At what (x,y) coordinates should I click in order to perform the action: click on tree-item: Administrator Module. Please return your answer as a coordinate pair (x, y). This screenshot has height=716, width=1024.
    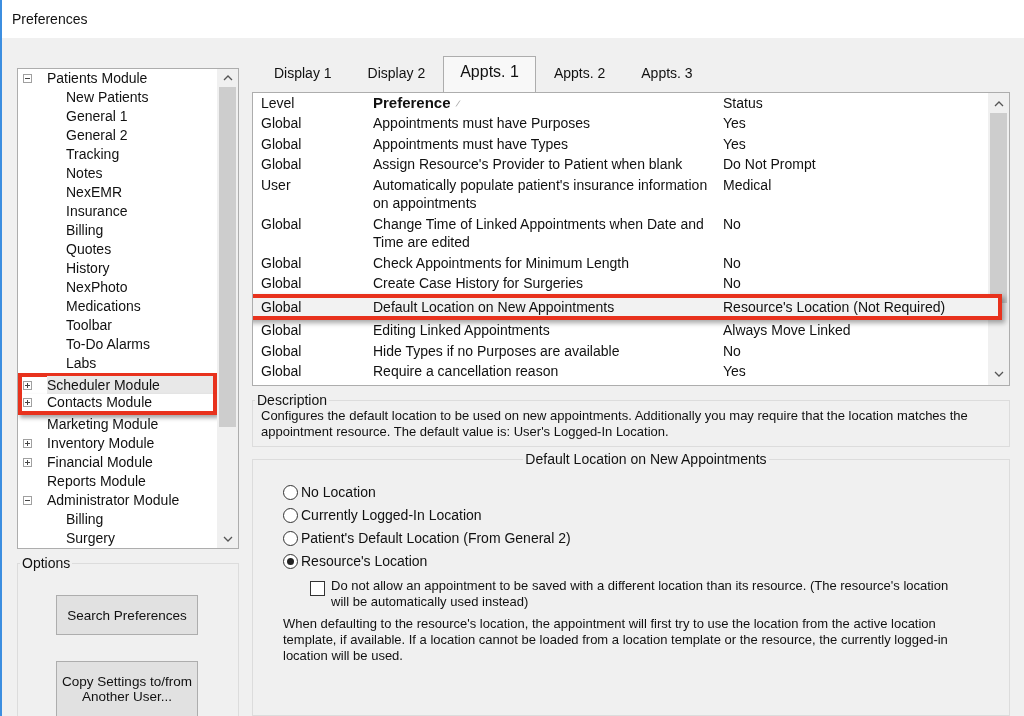
    Looking at the image, I should click on (117, 500).